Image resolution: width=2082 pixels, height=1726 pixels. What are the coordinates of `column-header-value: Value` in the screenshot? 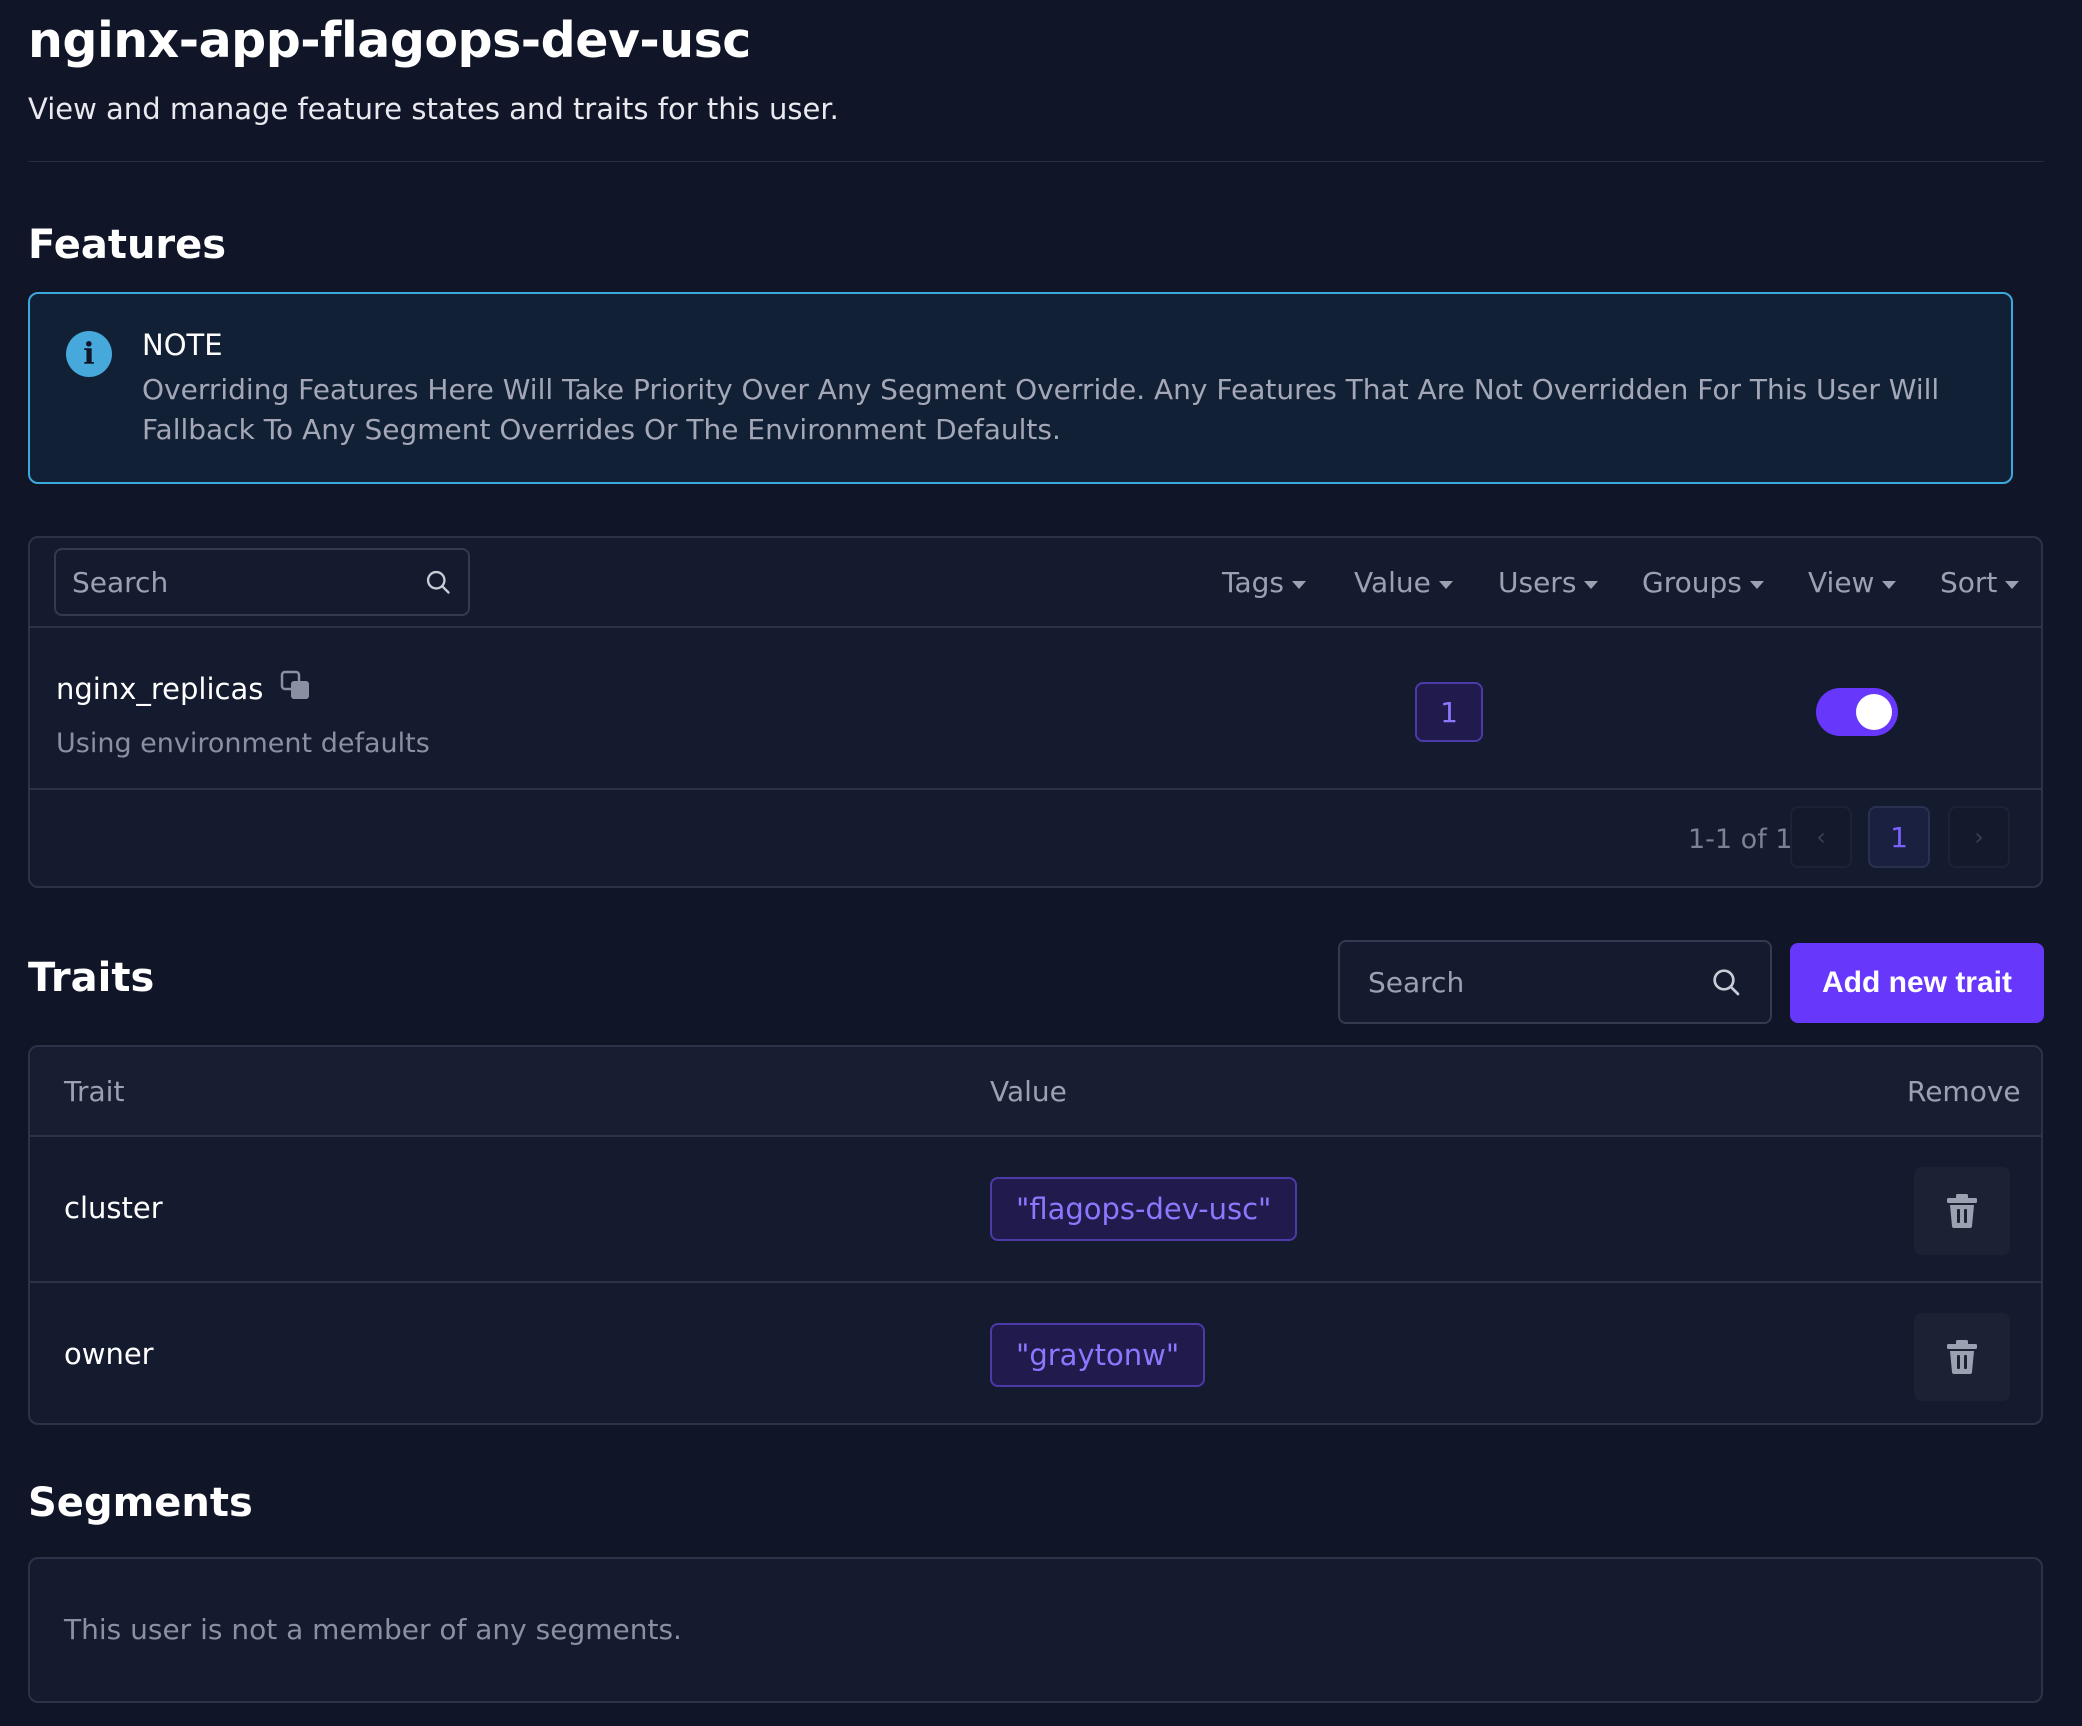 It's located at (1028, 1091).